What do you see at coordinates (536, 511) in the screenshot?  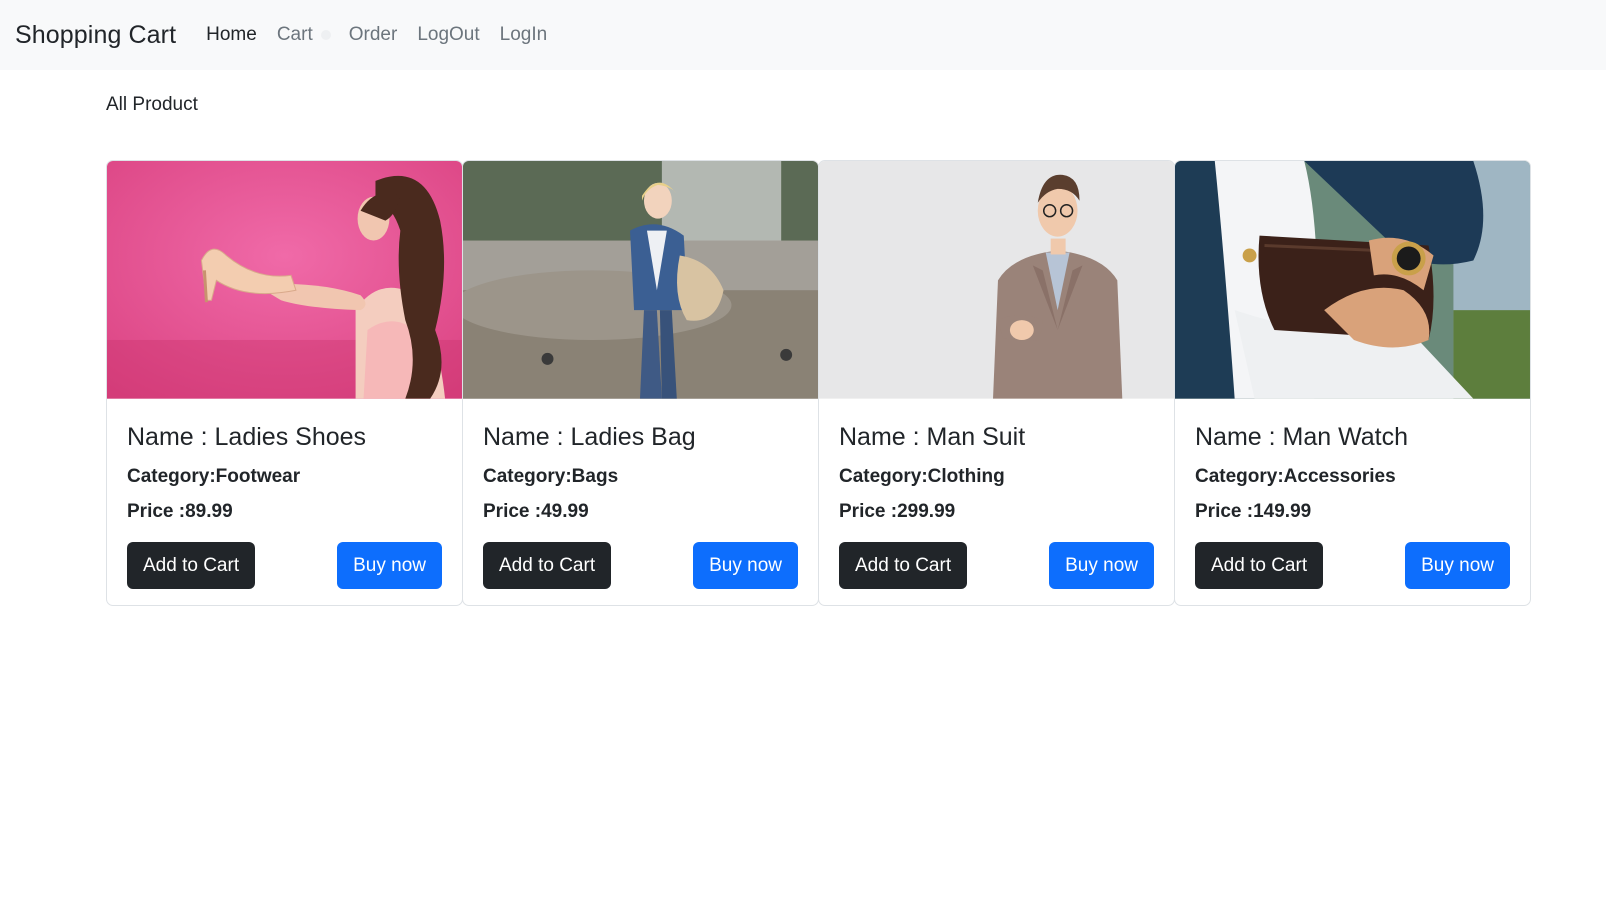 I see `product-price: Price :49.99` at bounding box center [536, 511].